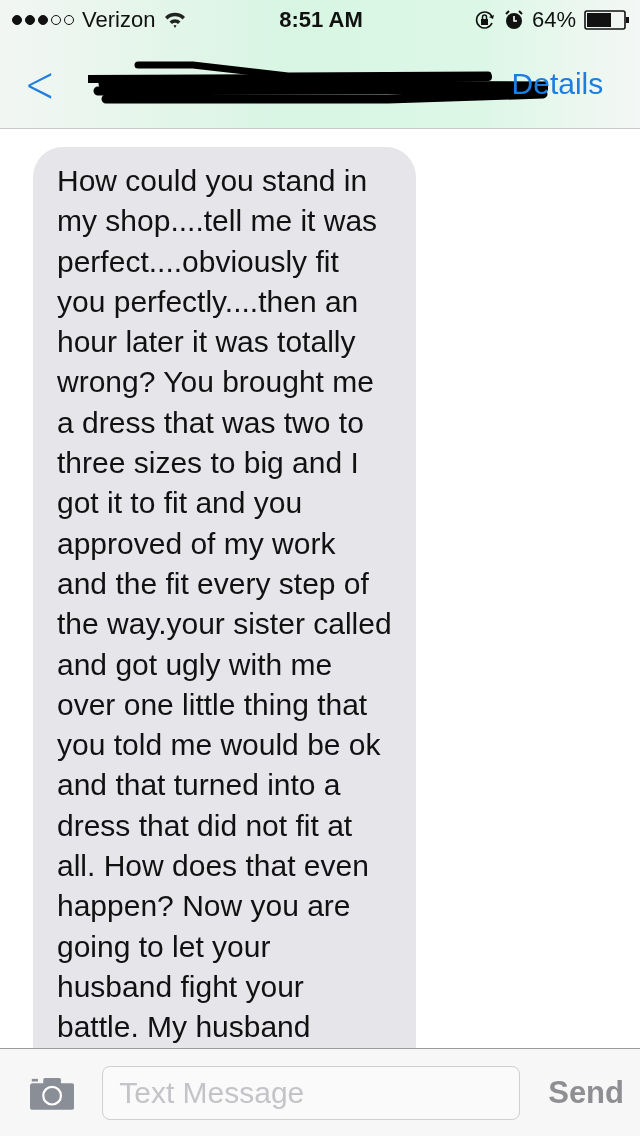 The height and width of the screenshot is (1136, 640). Describe the element at coordinates (557, 84) in the screenshot. I see `details-button: Details` at that location.